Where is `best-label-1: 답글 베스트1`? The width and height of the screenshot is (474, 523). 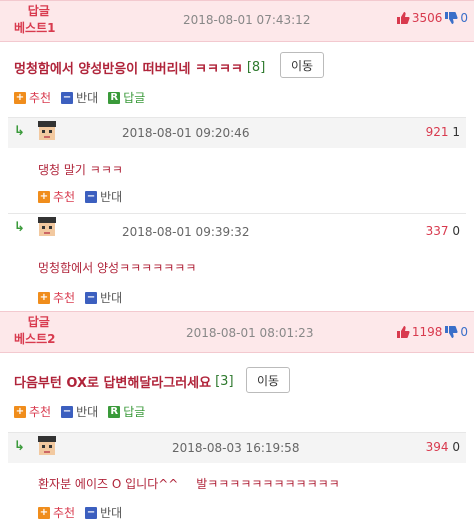
best-label-1: 답글 베스트1 is located at coordinates (34, 20).